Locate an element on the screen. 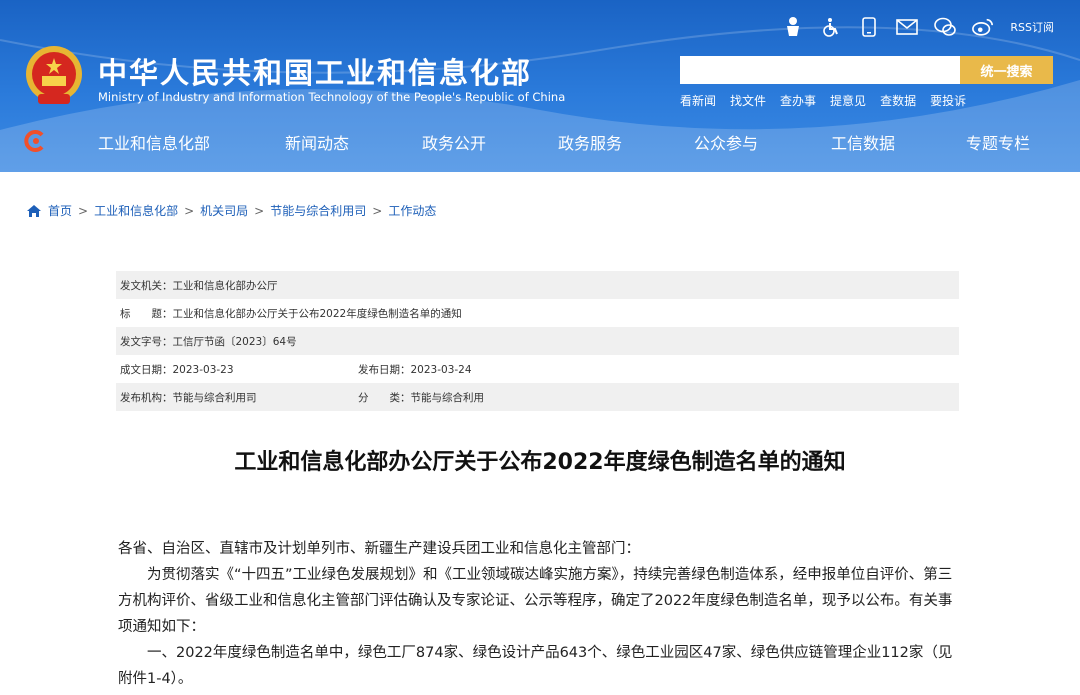  wheelchair-icon is located at coordinates (831, 27).